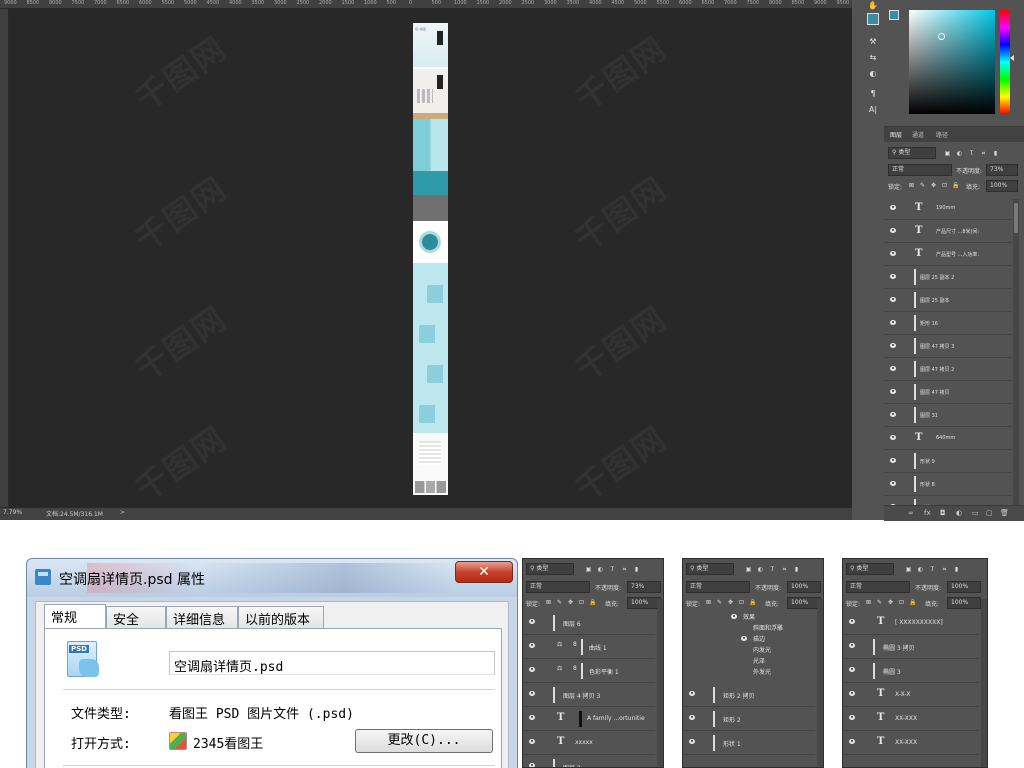  I want to click on layer-row: Txxxxx, so click(589, 743).